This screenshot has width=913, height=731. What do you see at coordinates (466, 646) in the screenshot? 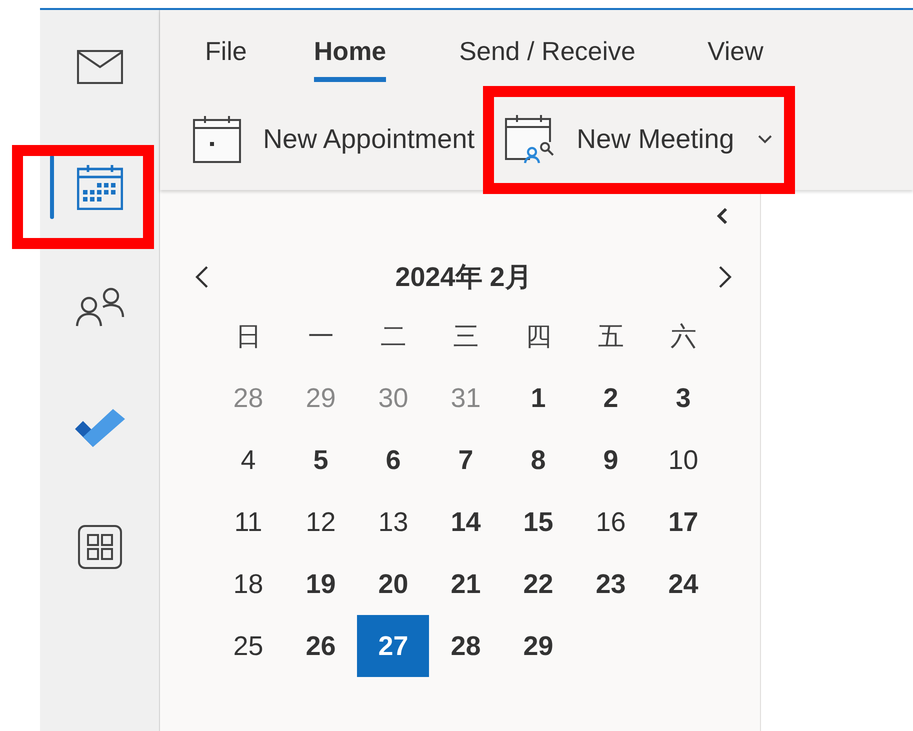
I see `calendar-day: 28` at bounding box center [466, 646].